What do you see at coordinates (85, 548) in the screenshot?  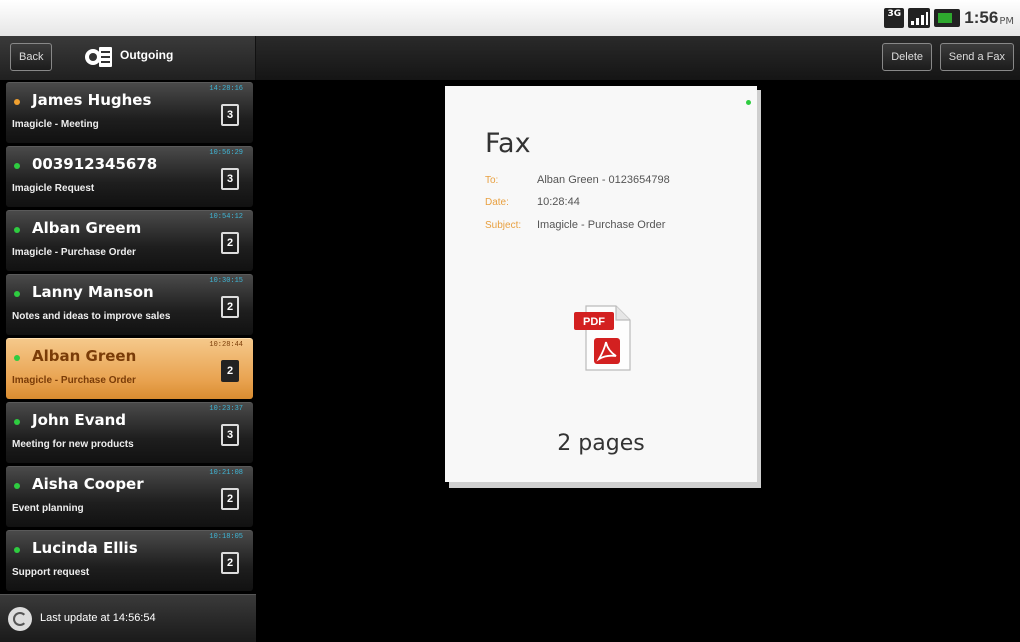 I see `fax-recipient: Lucinda Ellis` at bounding box center [85, 548].